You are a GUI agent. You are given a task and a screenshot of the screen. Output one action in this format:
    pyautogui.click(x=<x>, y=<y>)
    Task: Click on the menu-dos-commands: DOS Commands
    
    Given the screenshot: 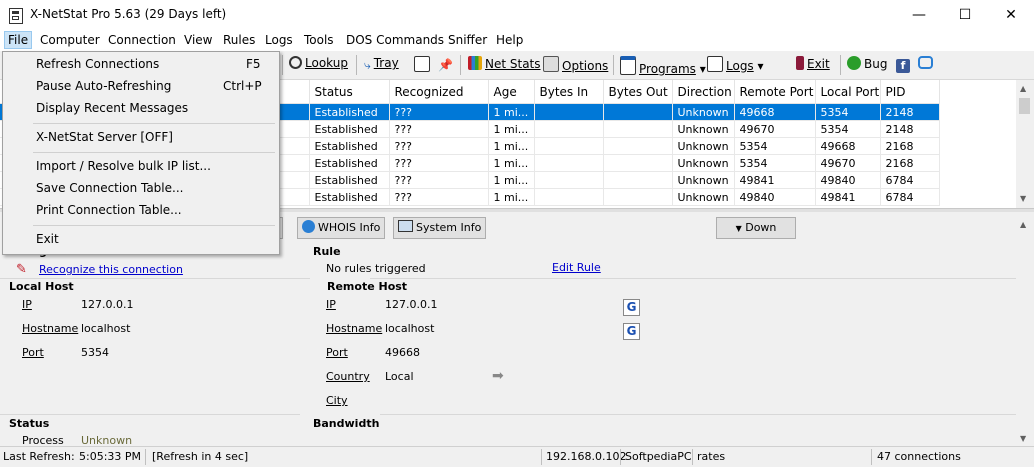 What is the action you would take?
    pyautogui.click(x=395, y=40)
    